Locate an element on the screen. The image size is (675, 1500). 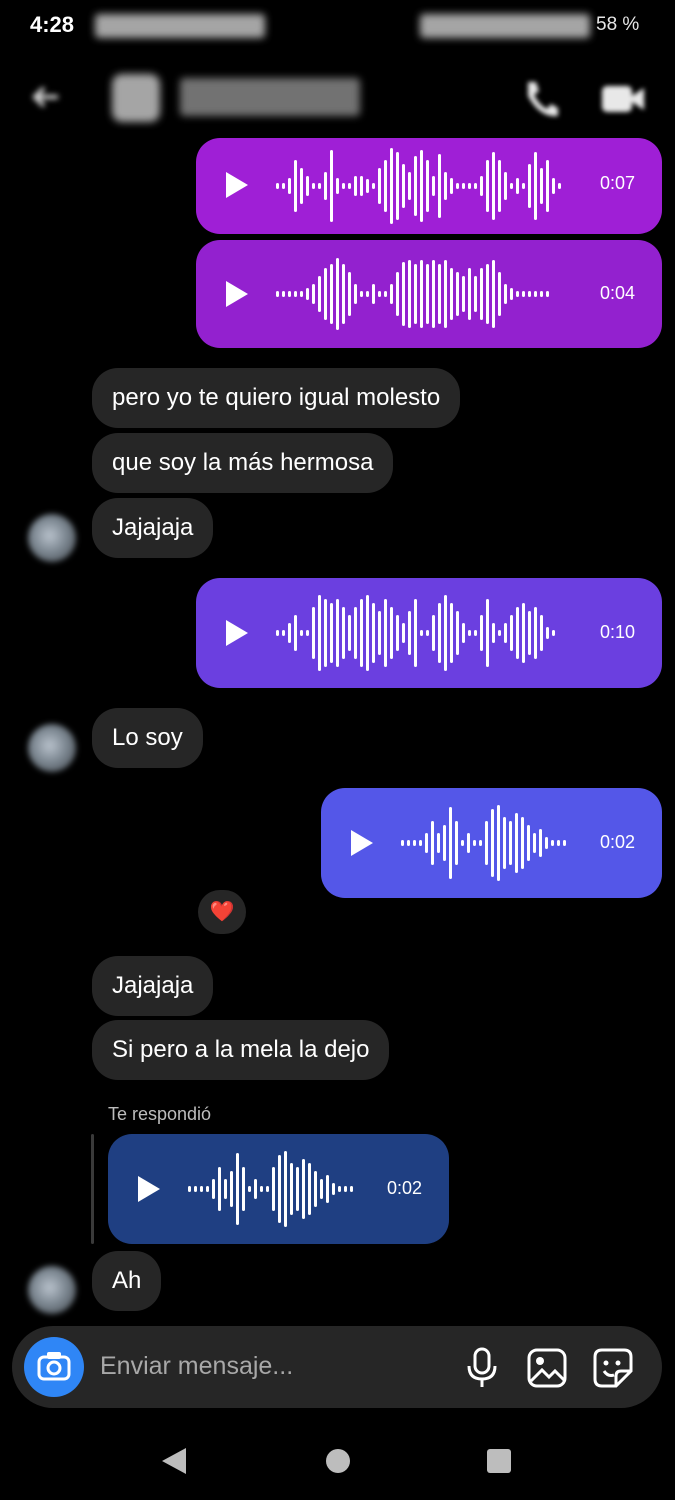
microphone-icon is located at coordinates (482, 1368).